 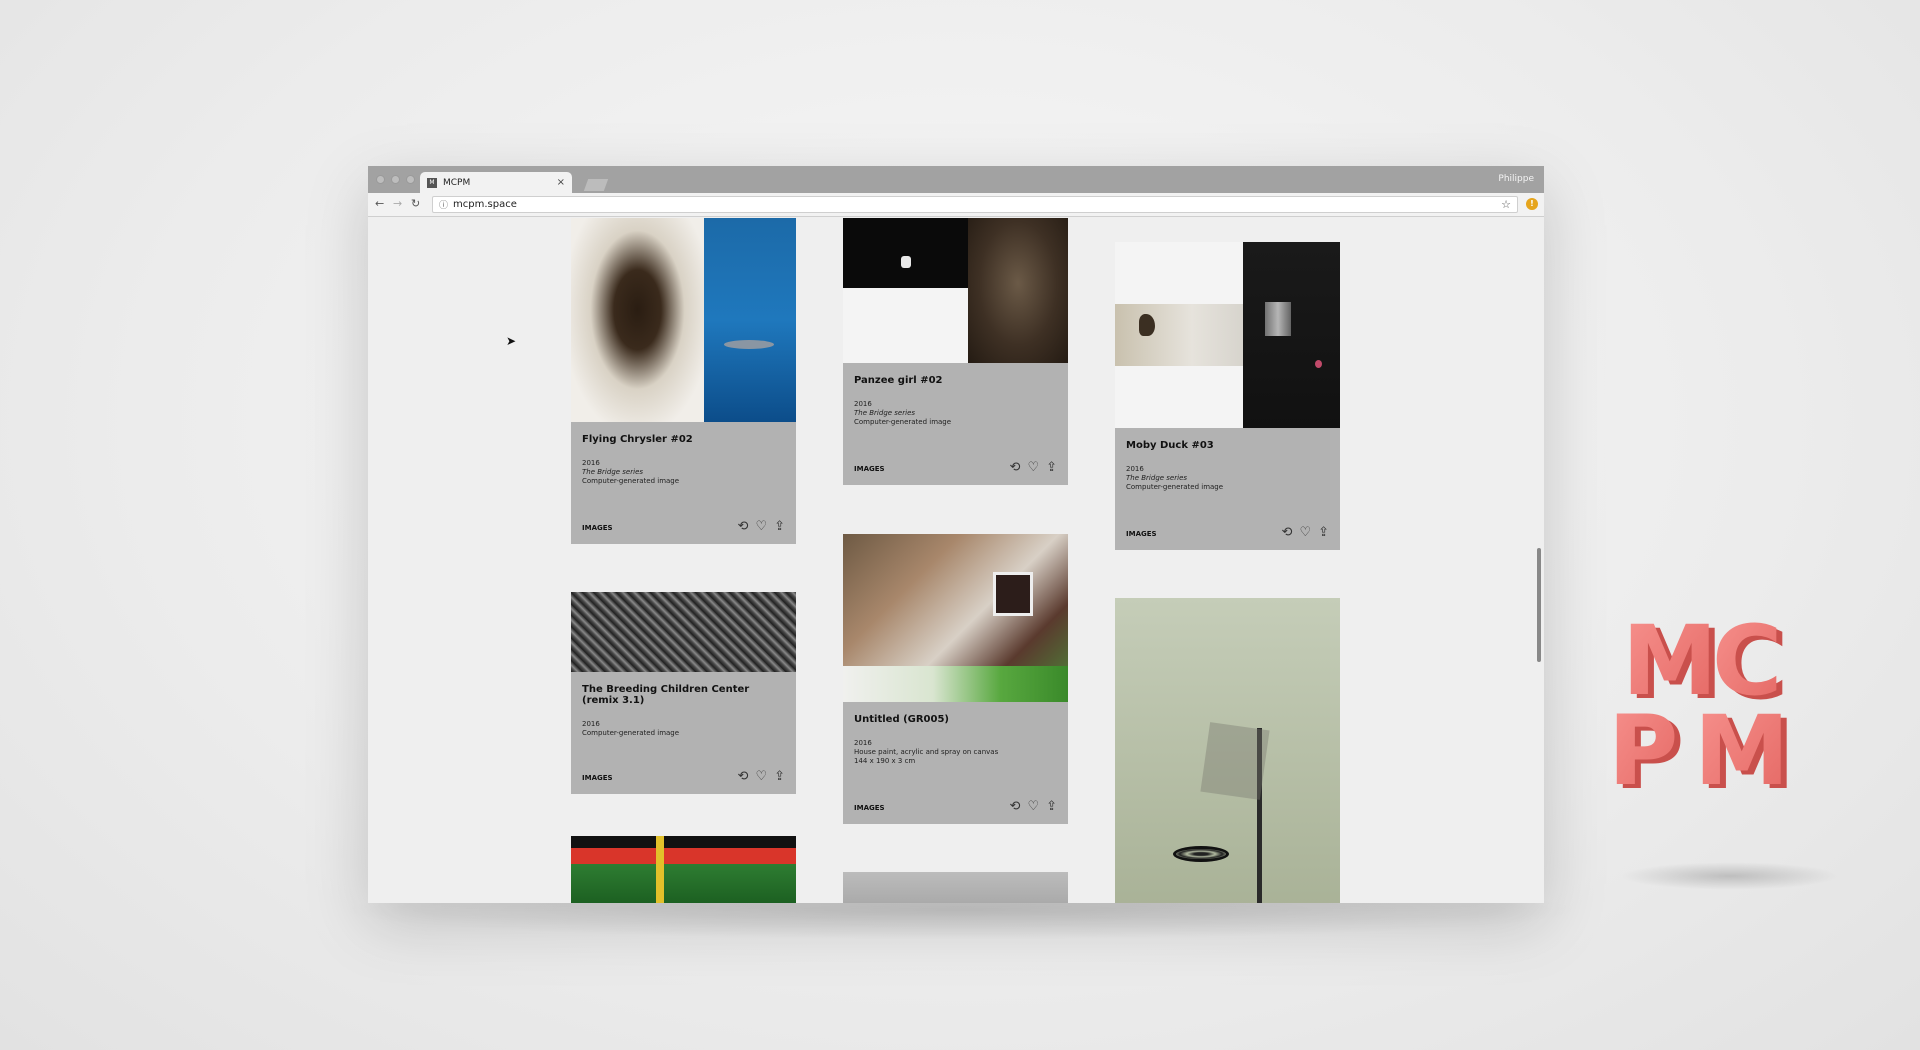 I want to click on logo-shadow, so click(x=1730, y=876).